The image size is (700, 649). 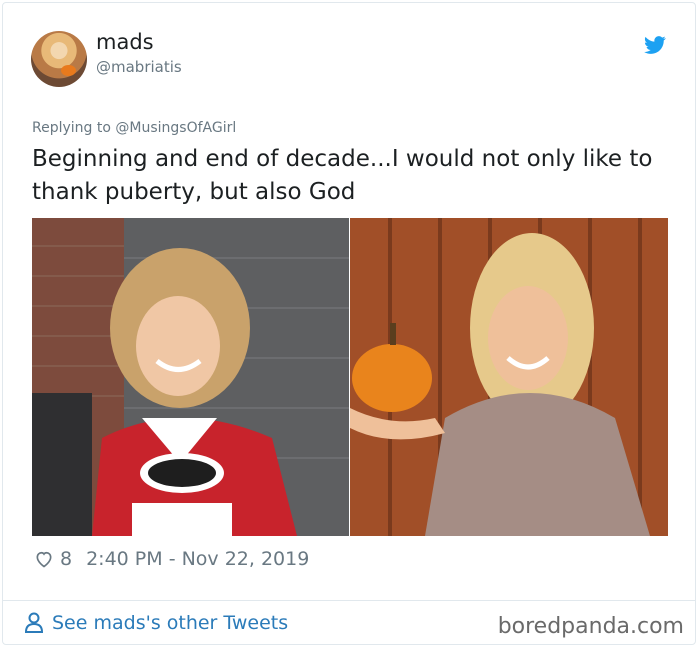 I want to click on boredpanda-watermark: boredpanda.com, so click(x=590, y=626).